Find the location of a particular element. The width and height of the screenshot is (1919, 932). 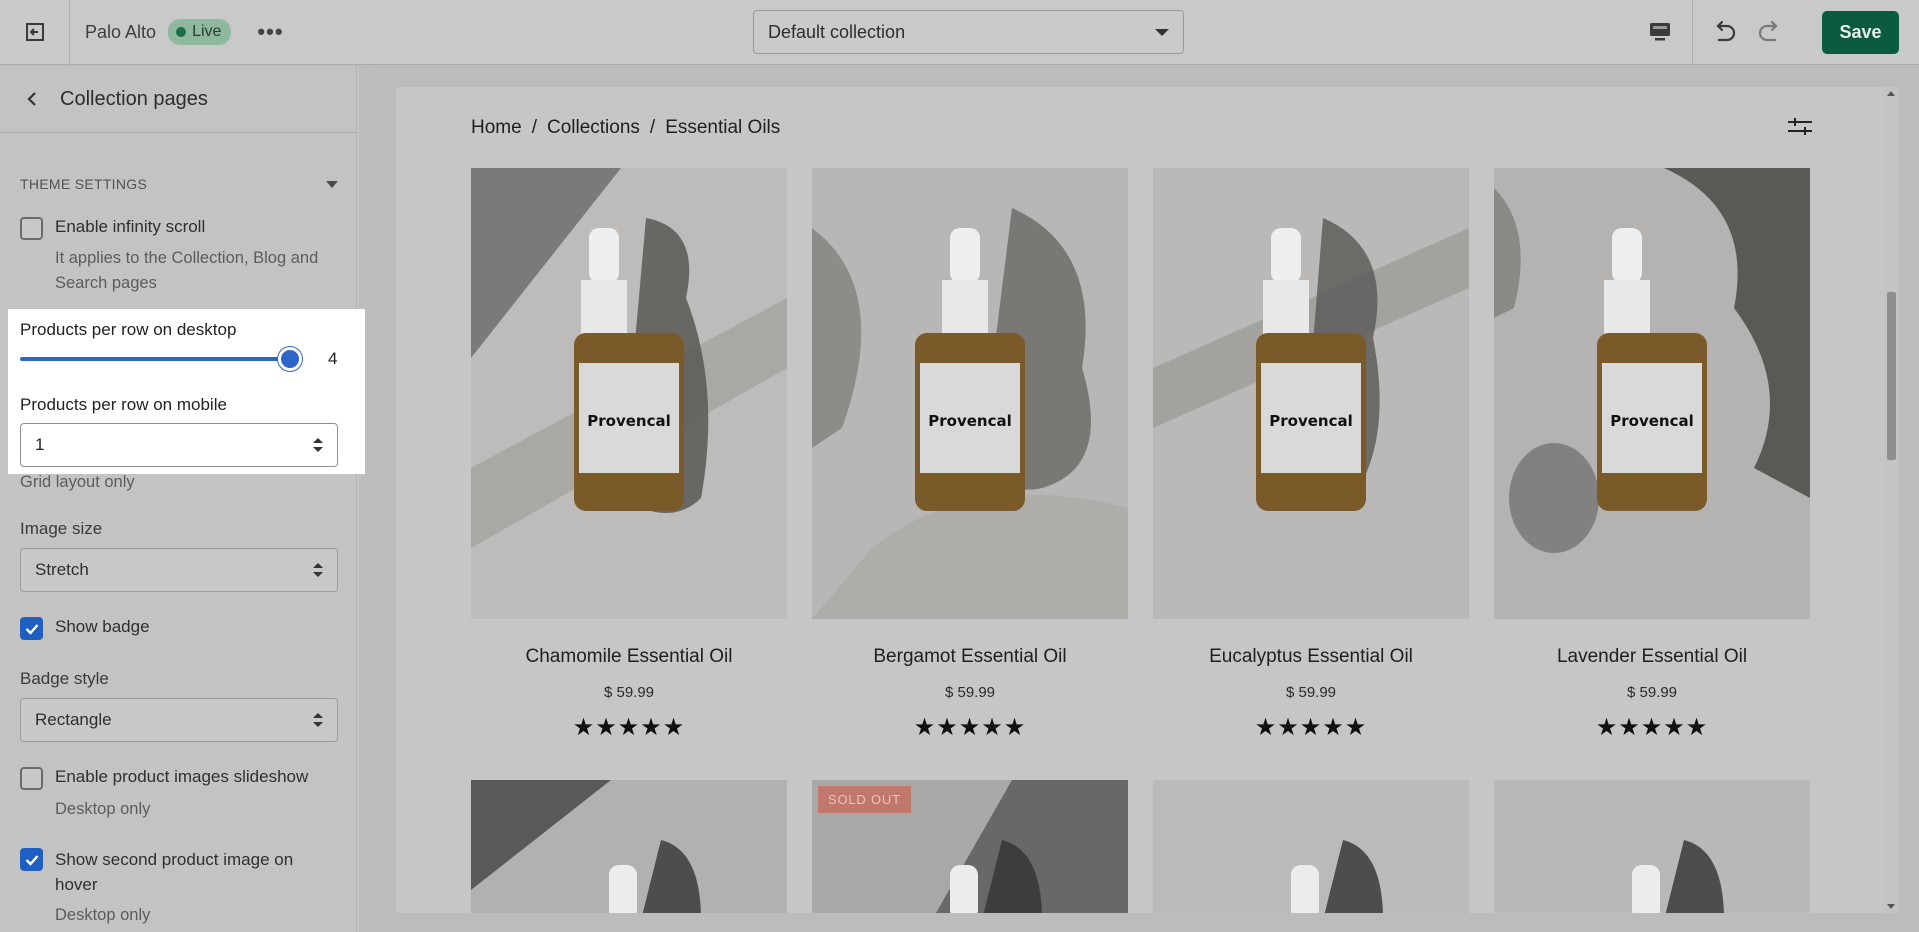

collection-select-value: Default collection is located at coordinates (837, 31).